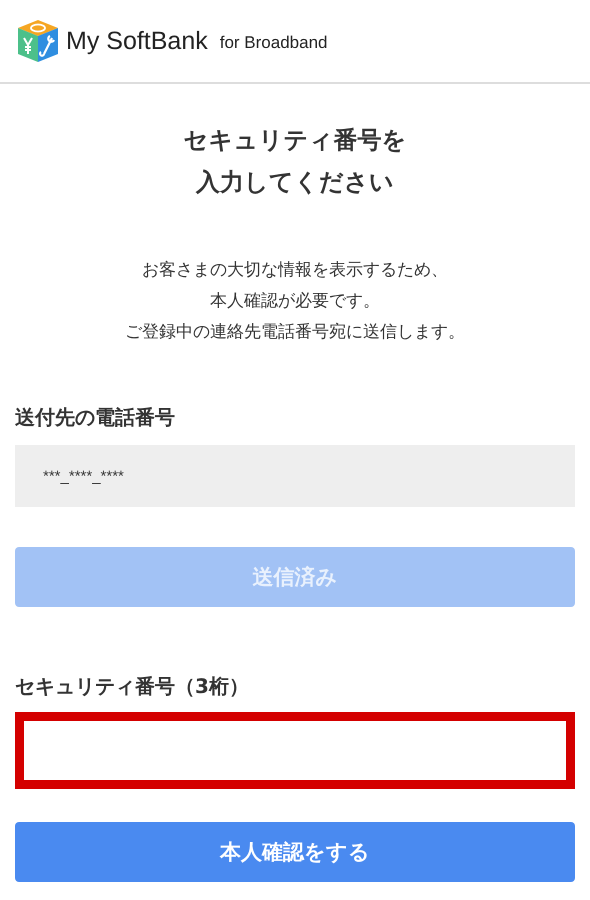  What do you see at coordinates (295, 332) in the screenshot?
I see `description-text: ご登録中の連絡先電話番号宛に送信します。` at bounding box center [295, 332].